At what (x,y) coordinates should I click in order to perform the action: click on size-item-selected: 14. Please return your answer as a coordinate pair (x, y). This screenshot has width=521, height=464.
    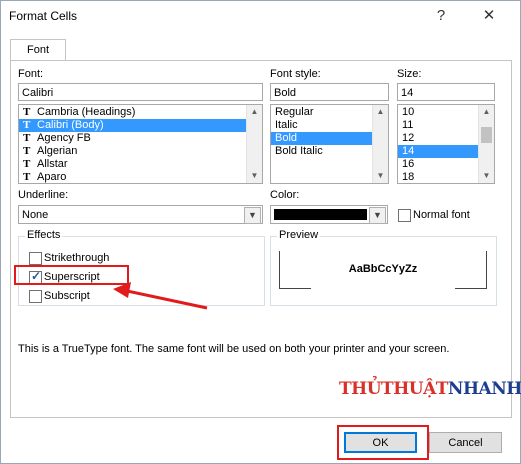
    Looking at the image, I should click on (438, 151).